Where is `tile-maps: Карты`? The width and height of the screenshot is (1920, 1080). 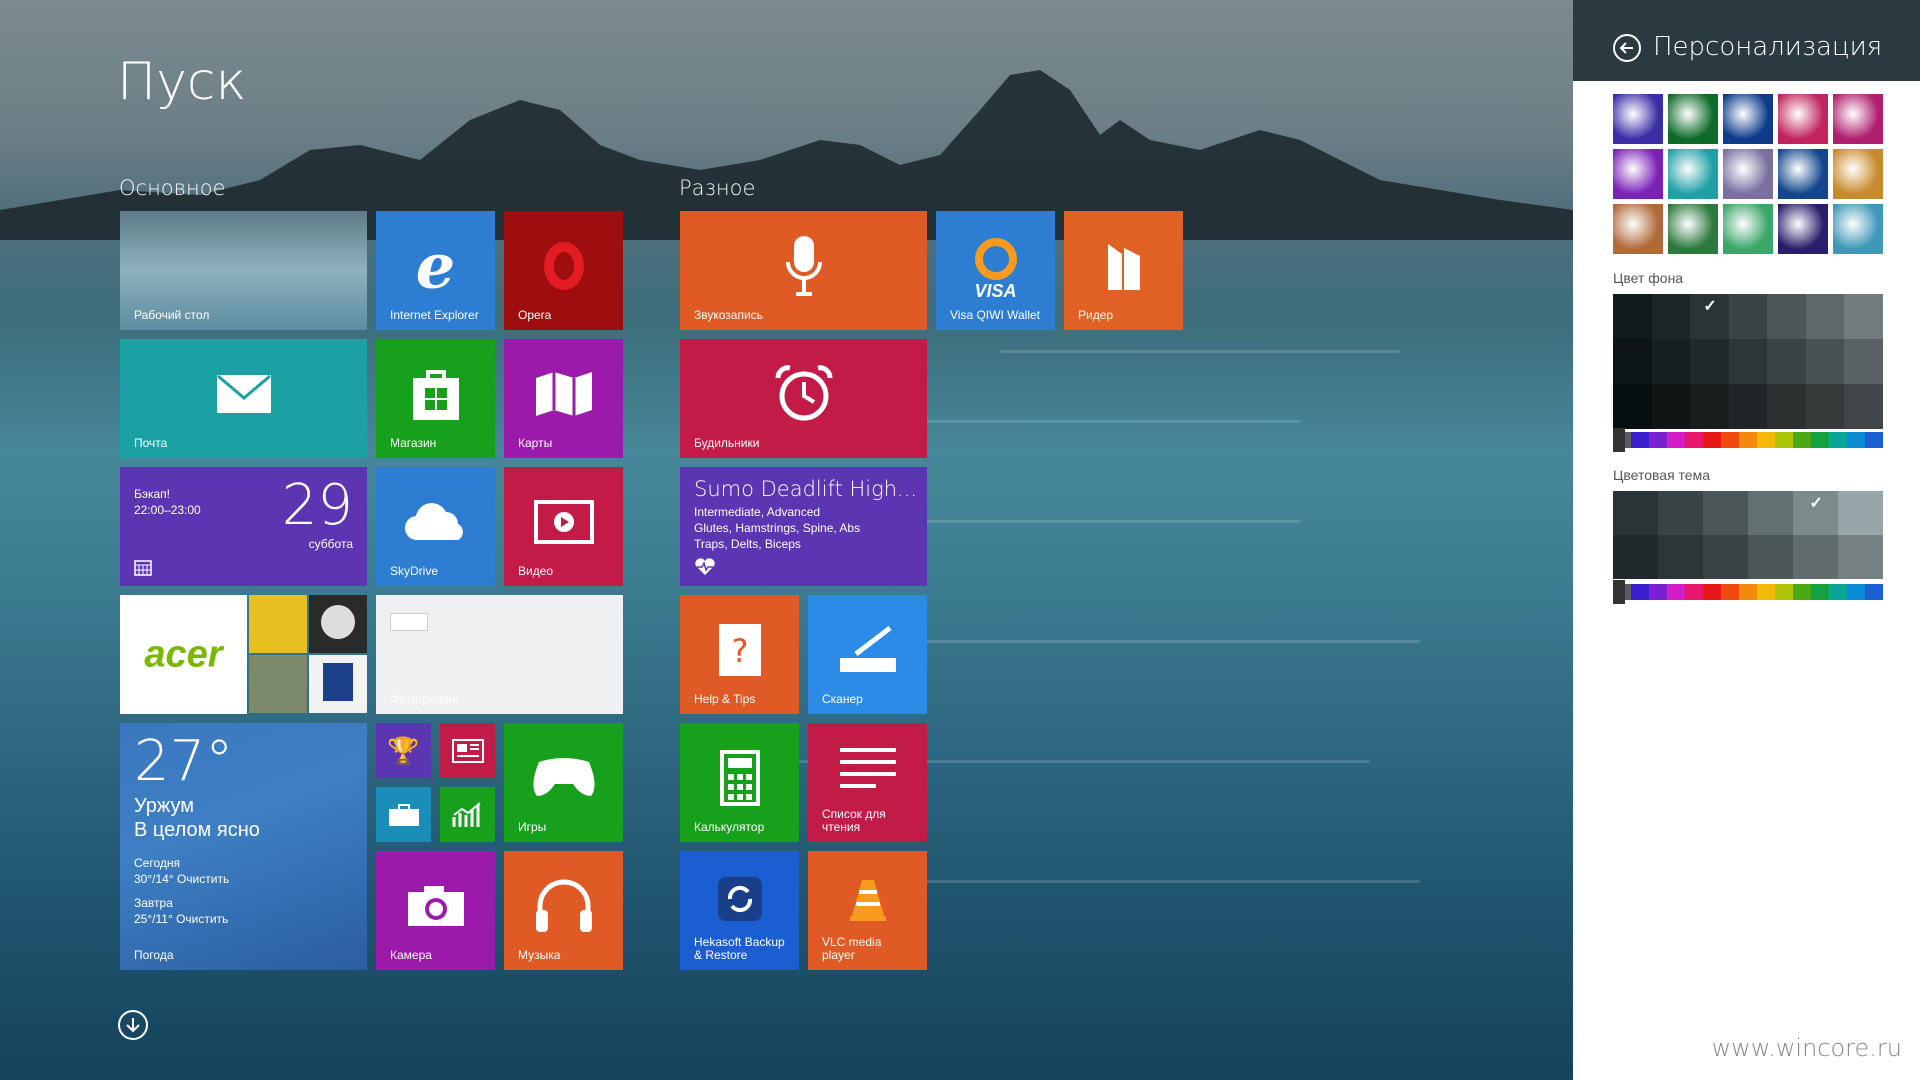 tile-maps: Карты is located at coordinates (563, 398).